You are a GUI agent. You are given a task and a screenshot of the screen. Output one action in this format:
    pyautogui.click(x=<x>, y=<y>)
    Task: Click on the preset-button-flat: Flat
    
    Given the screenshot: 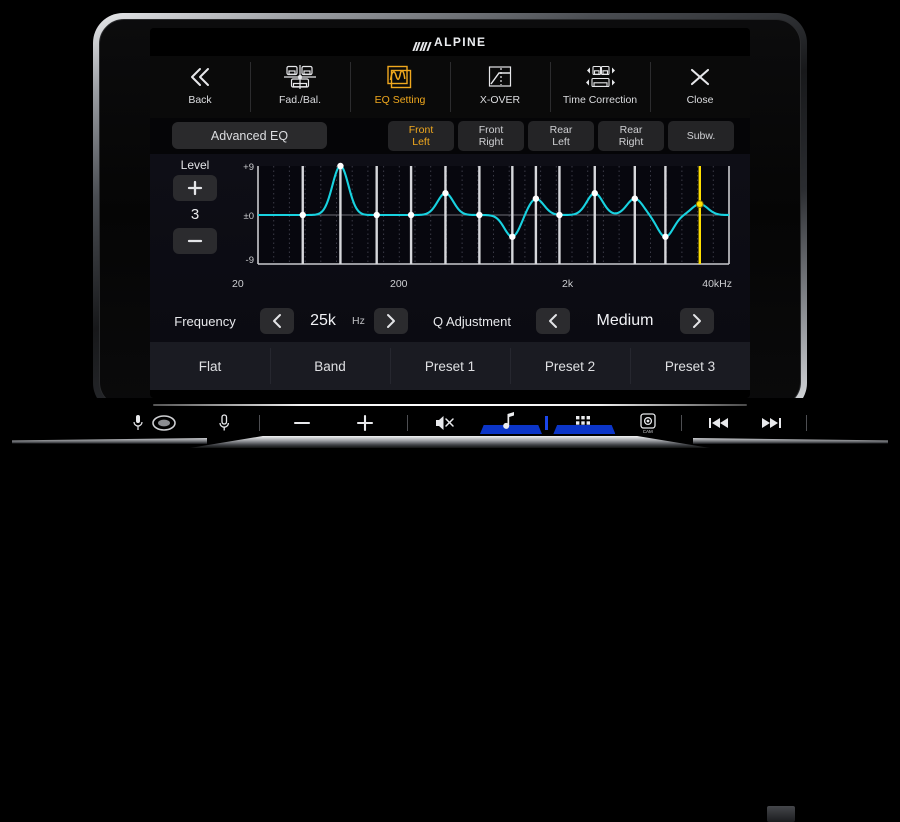 What is the action you would take?
    pyautogui.click(x=210, y=366)
    